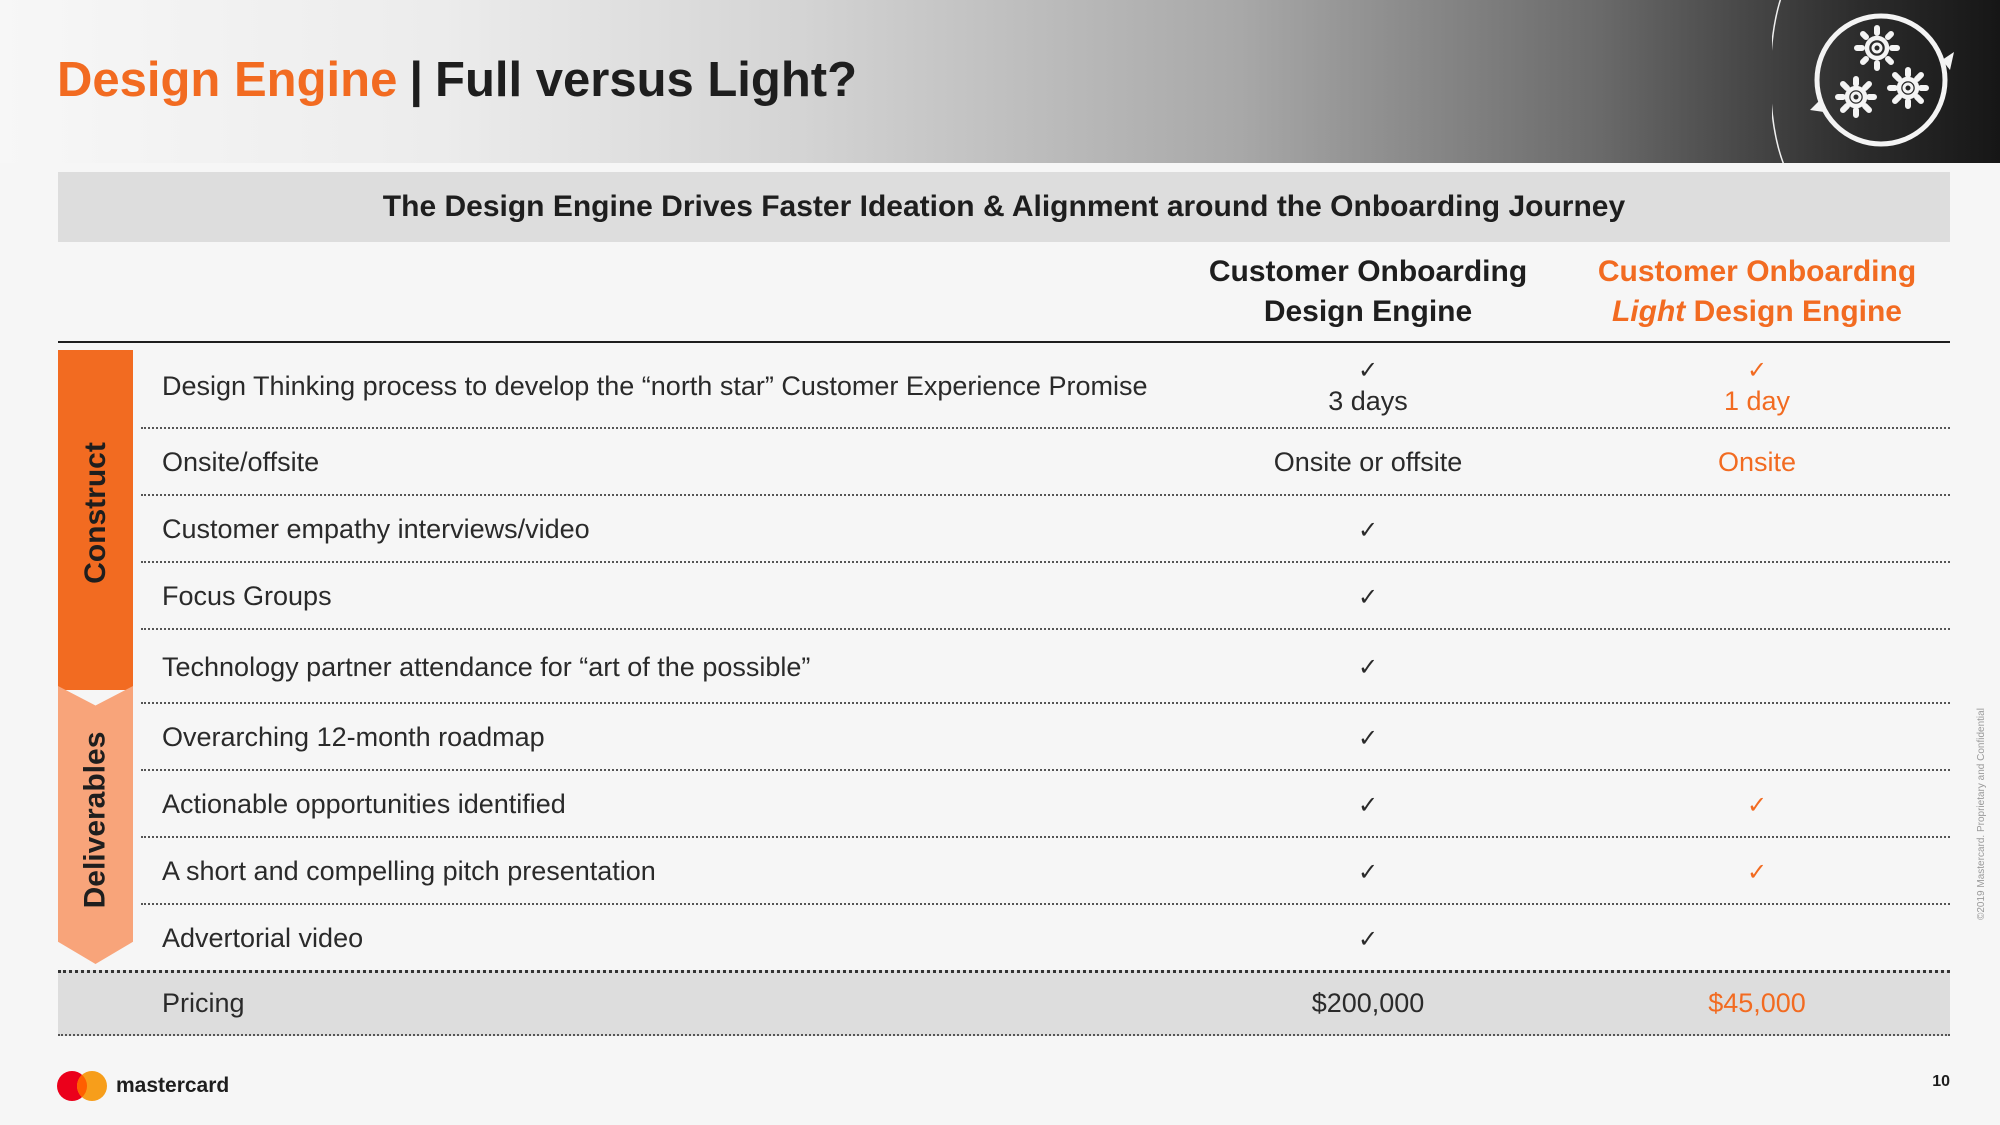  What do you see at coordinates (1793, 311) in the screenshot?
I see `column-header-light-rest: Design Engine` at bounding box center [1793, 311].